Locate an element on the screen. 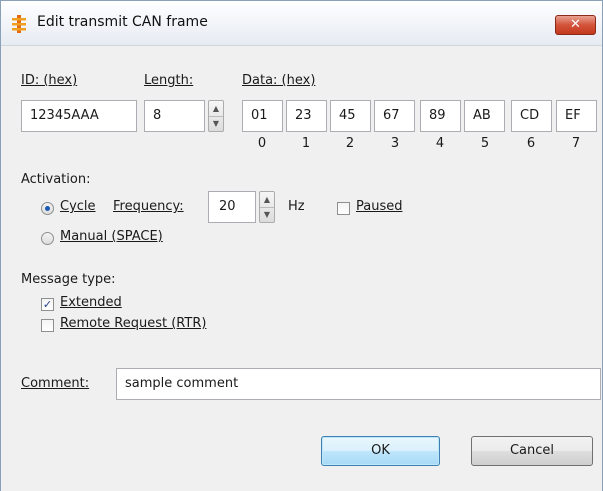  comment-label: Comment: is located at coordinates (55, 383).